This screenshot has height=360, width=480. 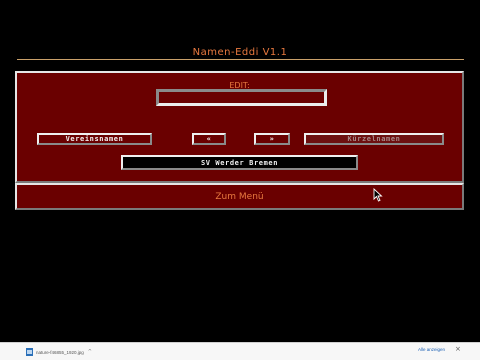 I want to click on close-icon: ×, so click(x=458, y=349).